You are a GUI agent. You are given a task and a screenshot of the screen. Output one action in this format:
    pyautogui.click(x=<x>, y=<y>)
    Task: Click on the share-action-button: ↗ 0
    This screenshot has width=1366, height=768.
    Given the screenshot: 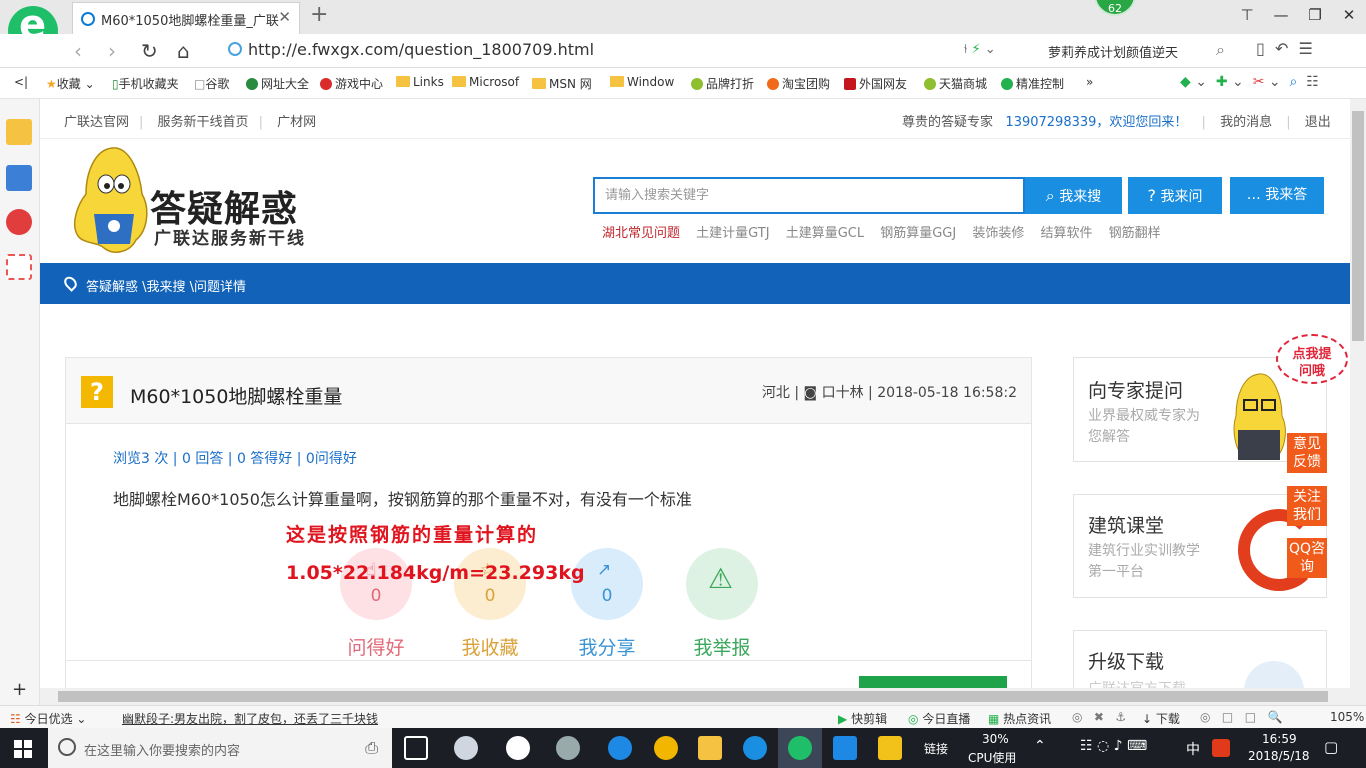 What is the action you would take?
    pyautogui.click(x=607, y=584)
    